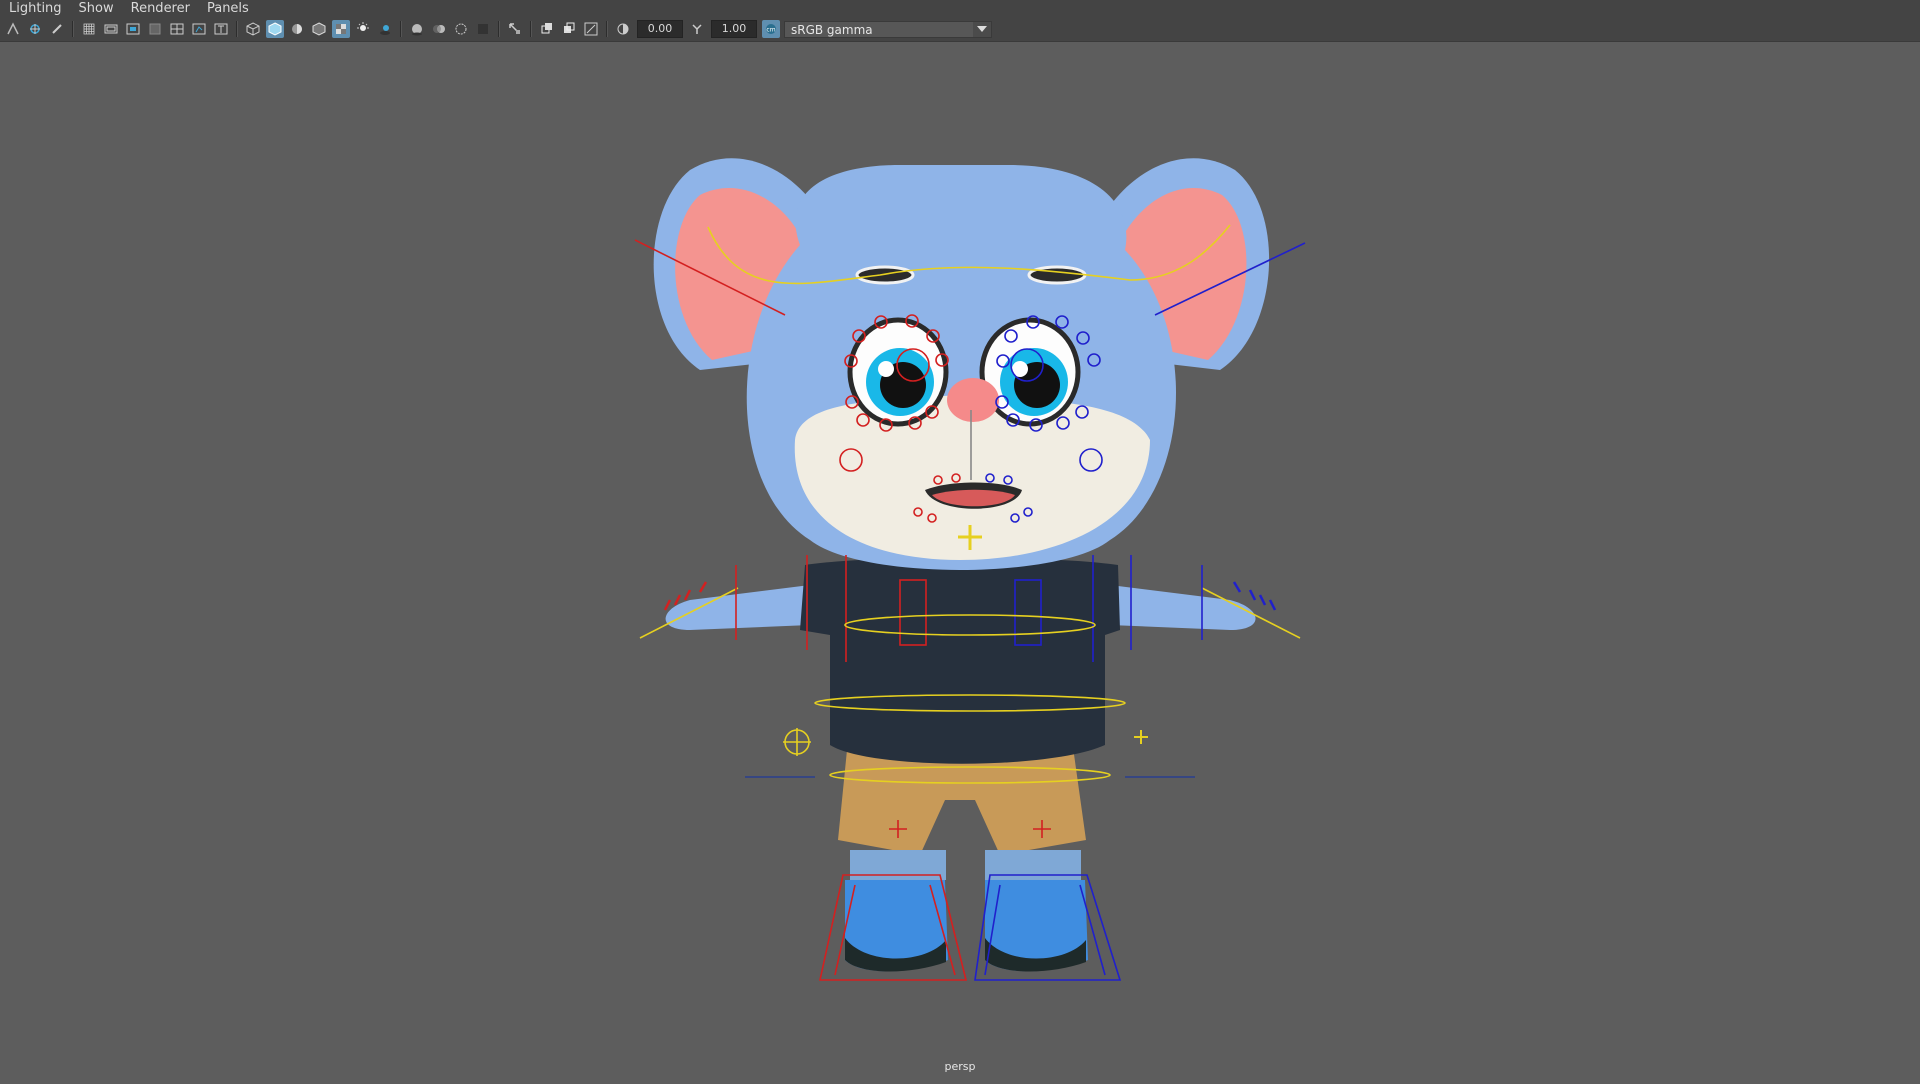 This screenshot has width=1920, height=1084. I want to click on shirt, so click(960, 660).